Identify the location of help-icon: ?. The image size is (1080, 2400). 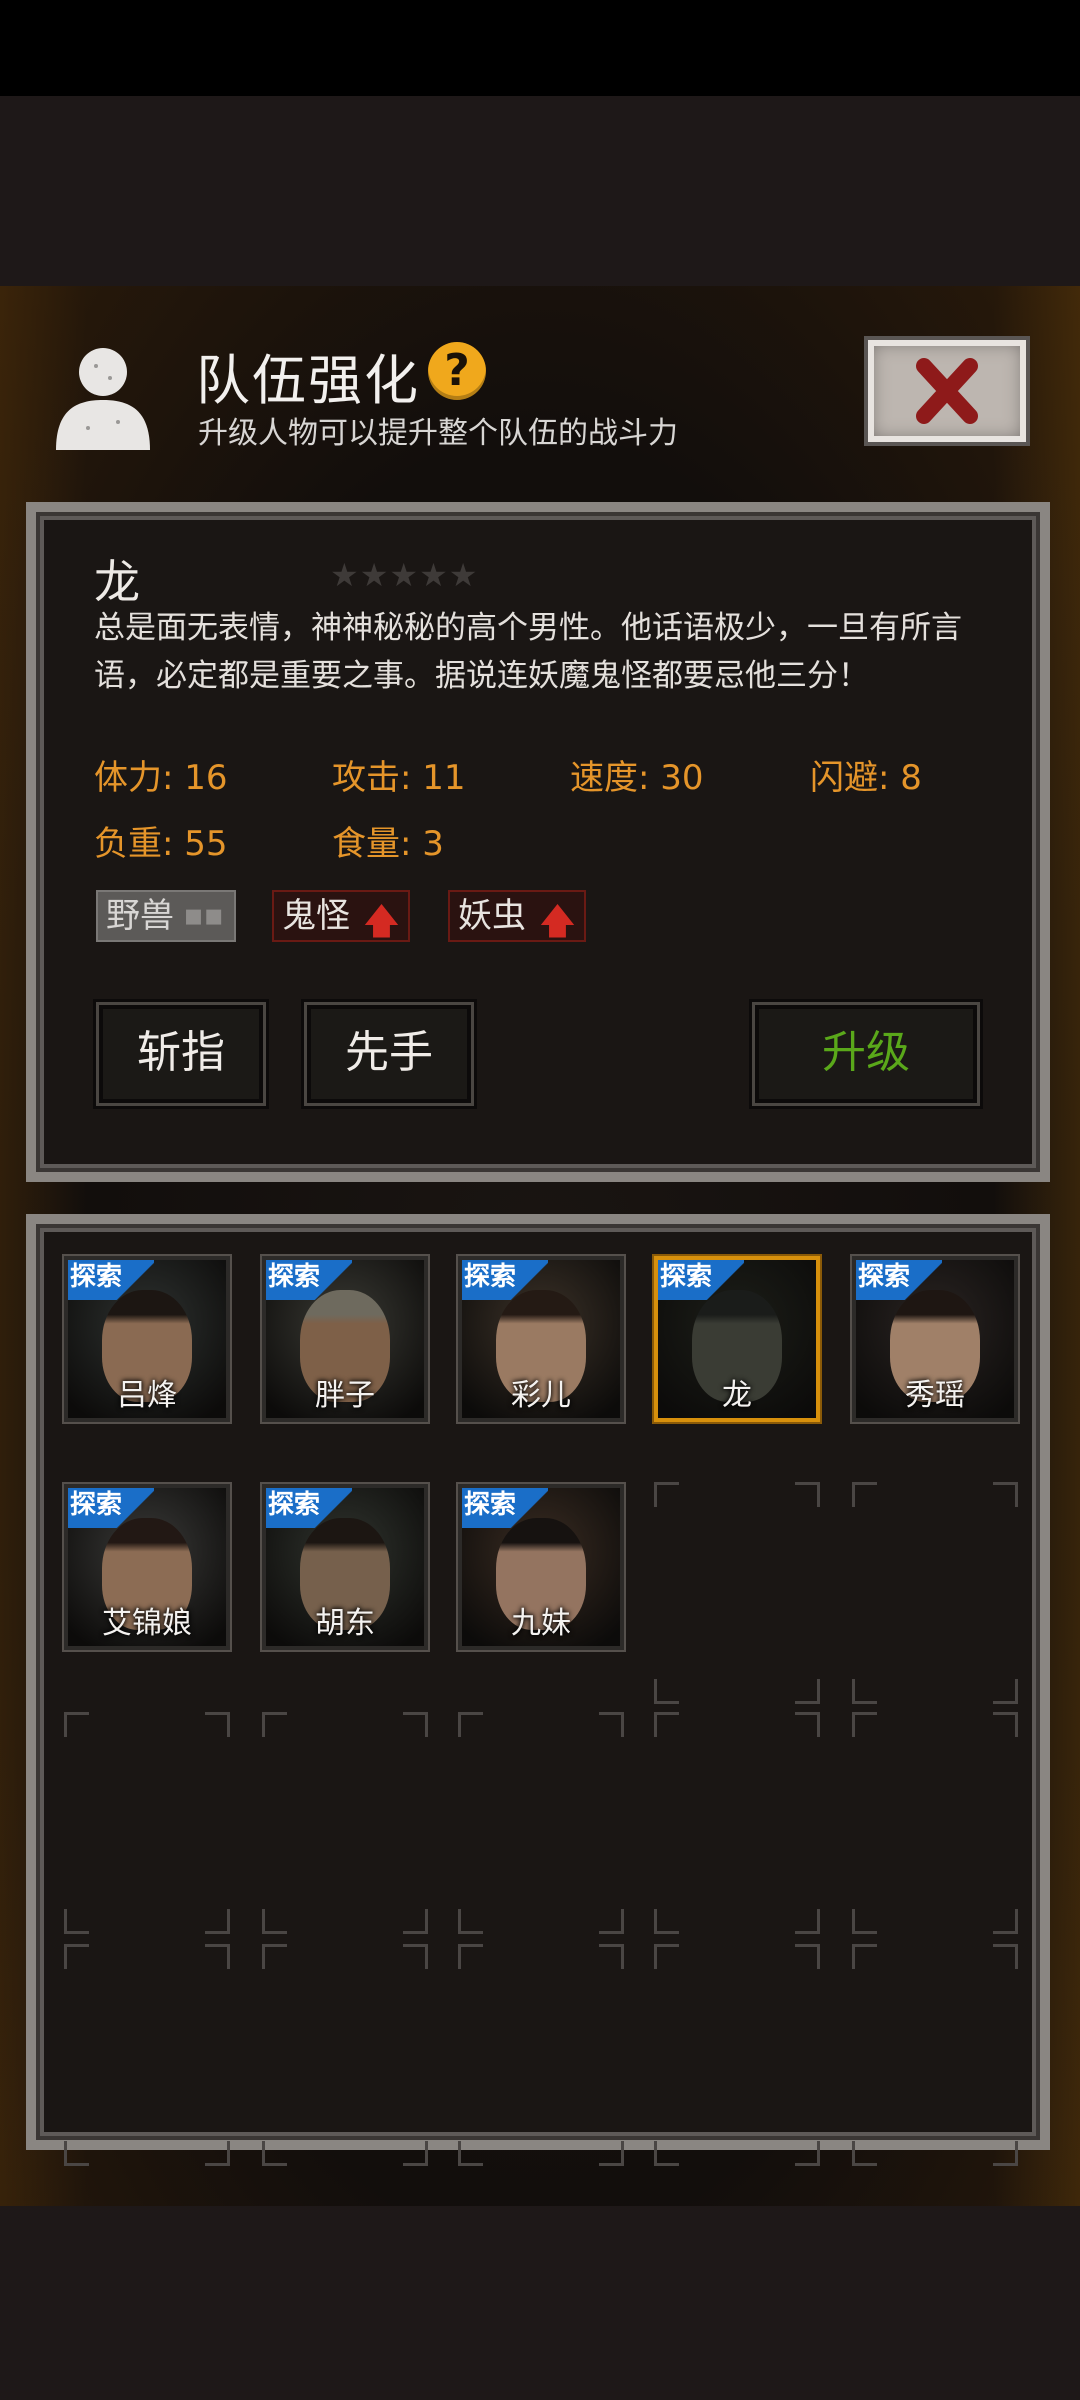
(457, 371).